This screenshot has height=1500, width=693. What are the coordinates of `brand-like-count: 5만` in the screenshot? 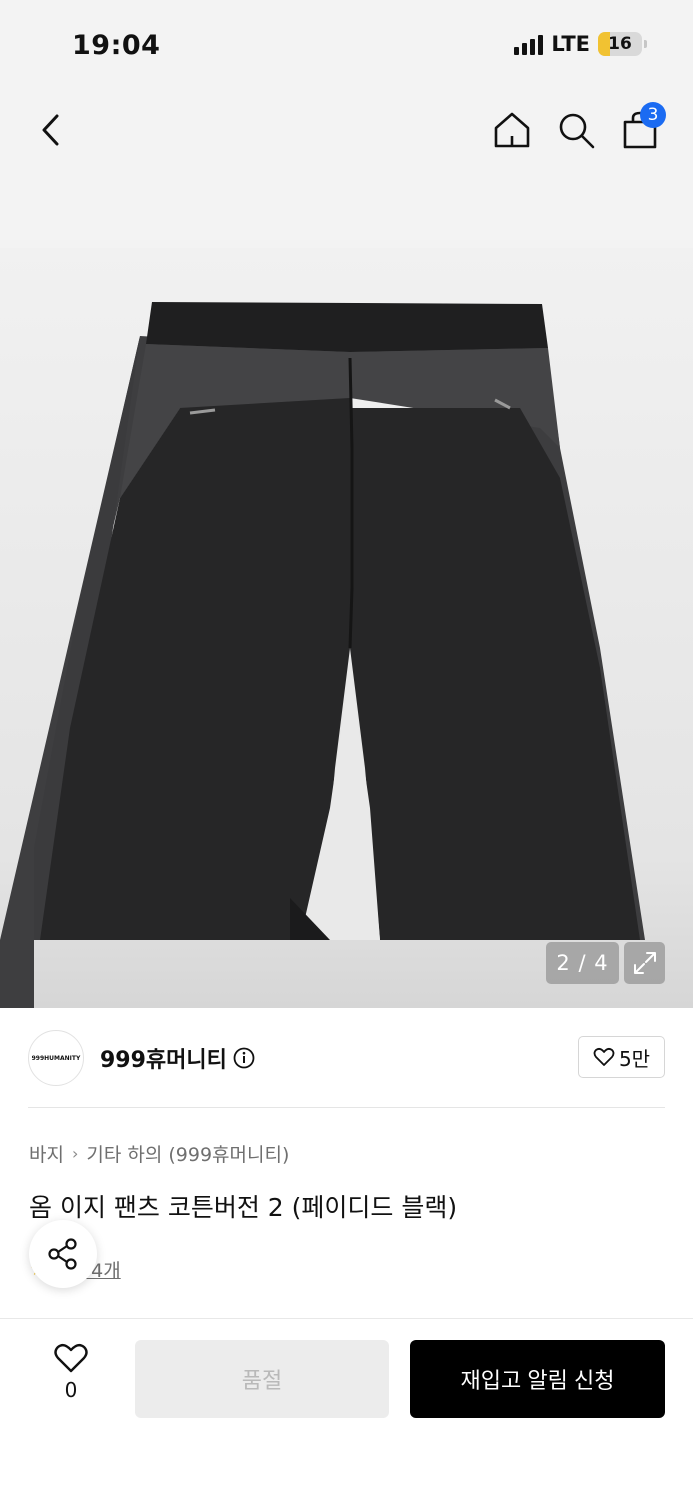 It's located at (634, 1058).